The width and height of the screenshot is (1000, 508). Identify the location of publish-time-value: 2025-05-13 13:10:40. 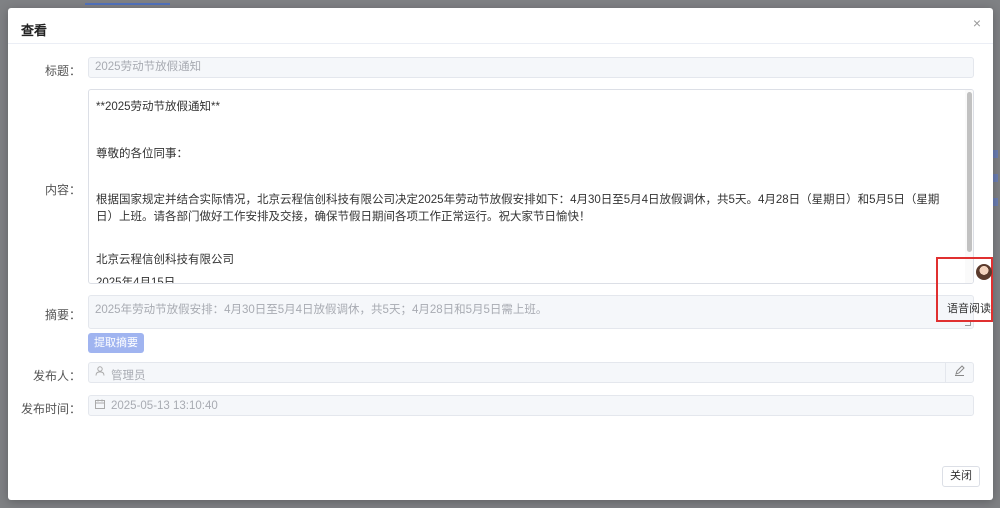
(164, 406).